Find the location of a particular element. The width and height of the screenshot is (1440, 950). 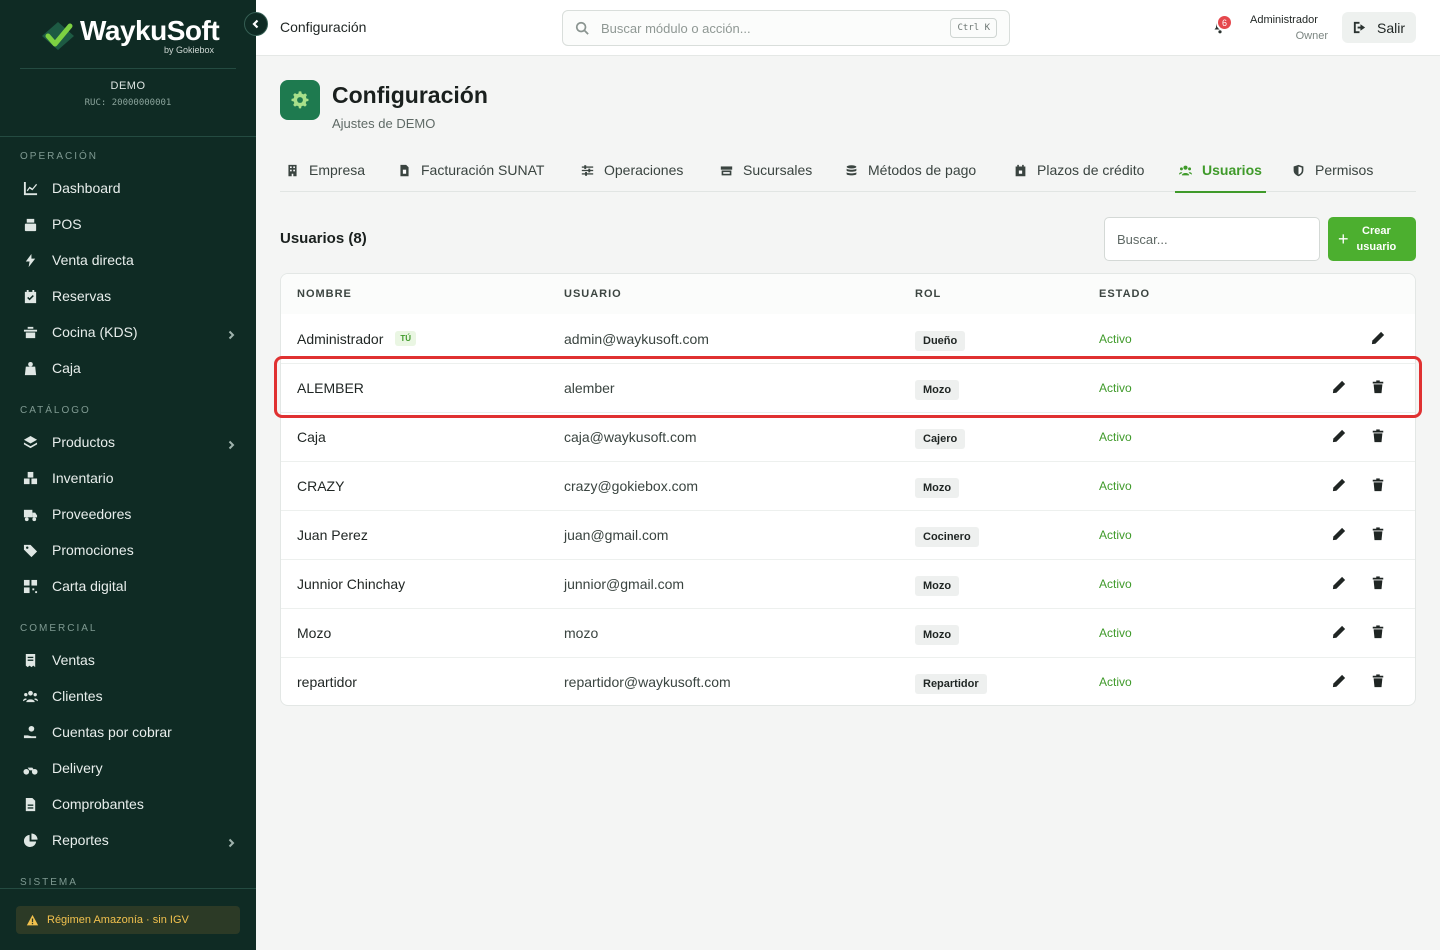

brand: WaykuSoft by Gokiebox is located at coordinates (128, 34).